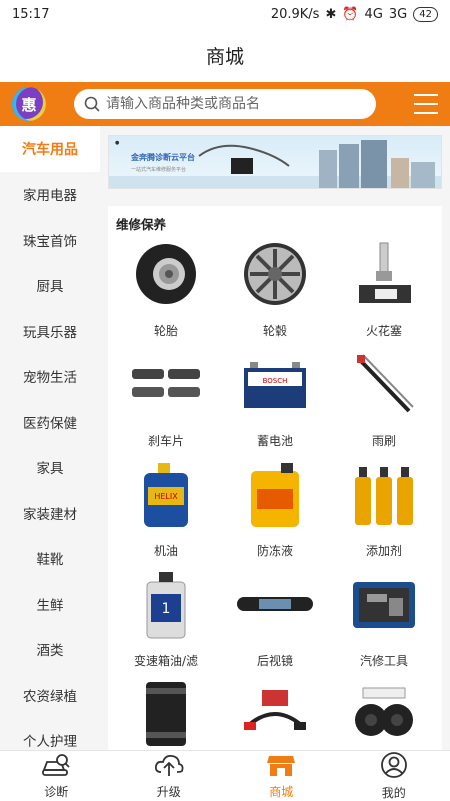 Image resolution: width=450 pixels, height=801 pixels. What do you see at coordinates (275, 550) in the screenshot?
I see `product-category-label: 防冻液` at bounding box center [275, 550].